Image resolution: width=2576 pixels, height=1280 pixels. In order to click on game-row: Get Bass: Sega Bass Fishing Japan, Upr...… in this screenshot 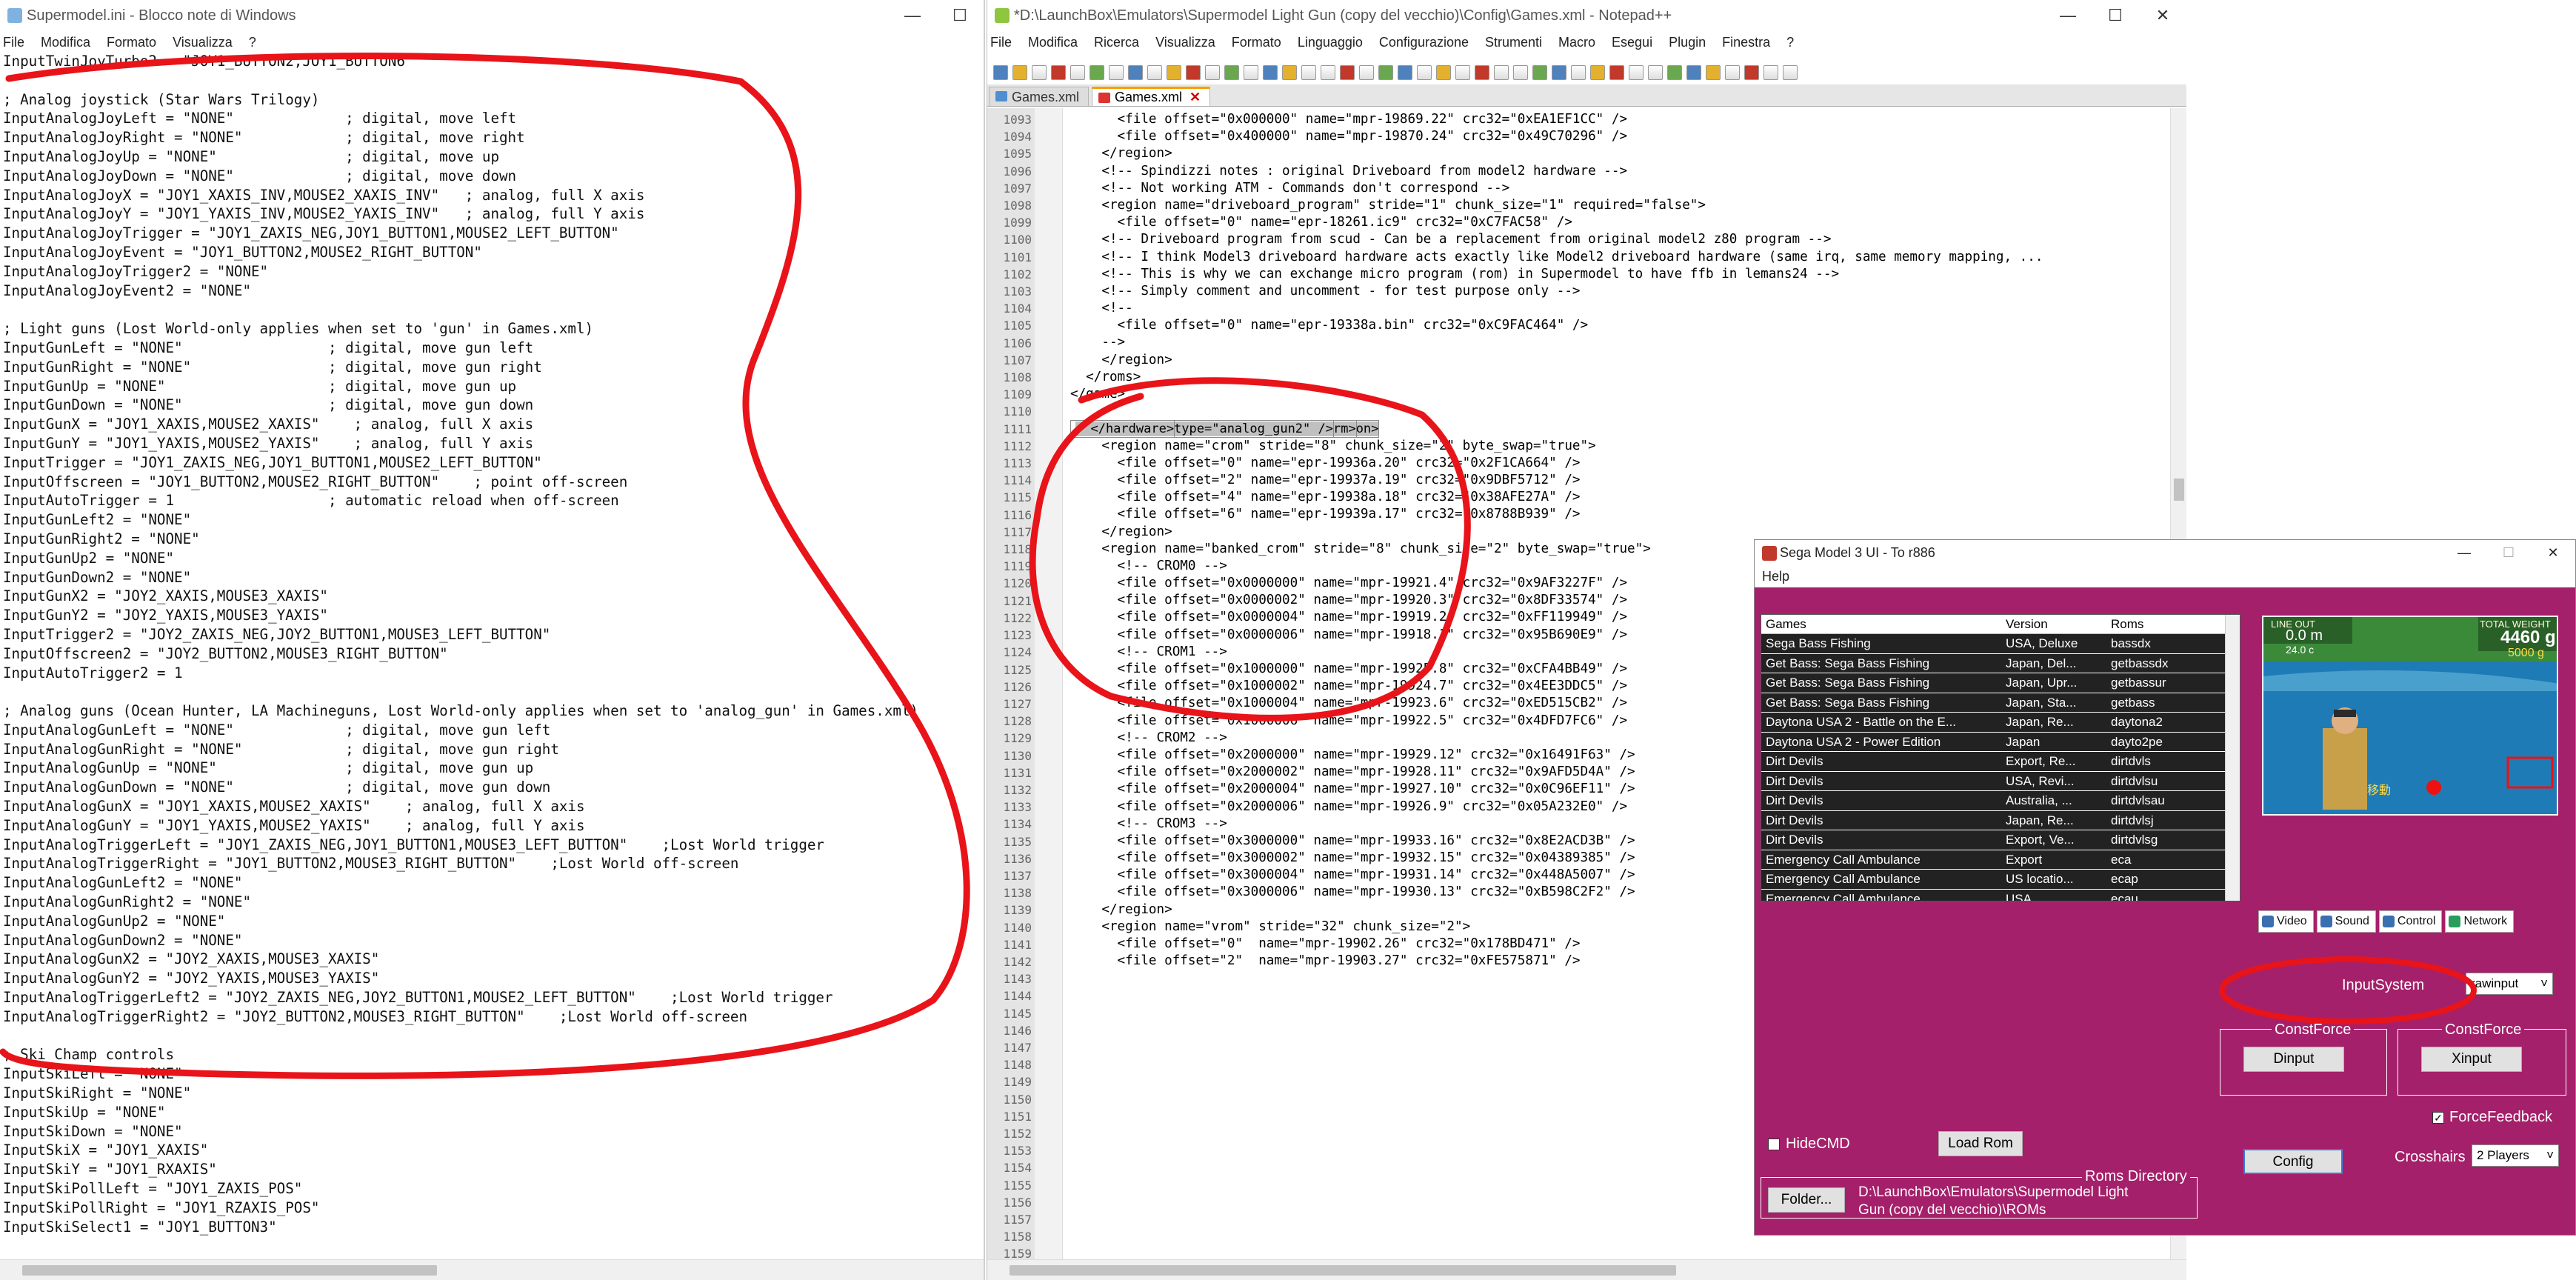, I will do `click(2000, 683)`.